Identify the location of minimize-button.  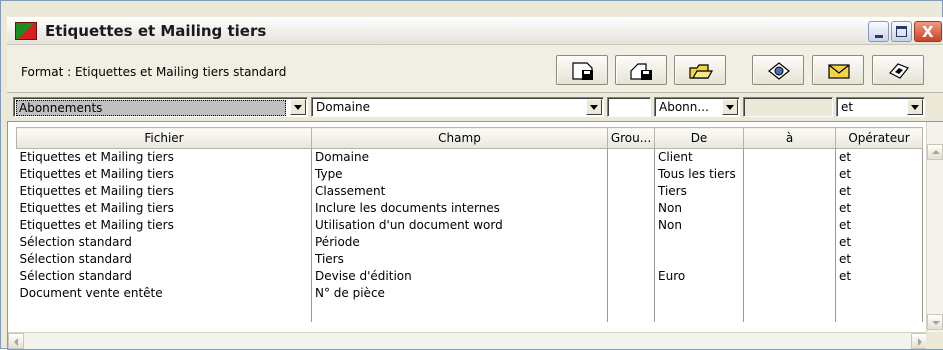
(878, 31).